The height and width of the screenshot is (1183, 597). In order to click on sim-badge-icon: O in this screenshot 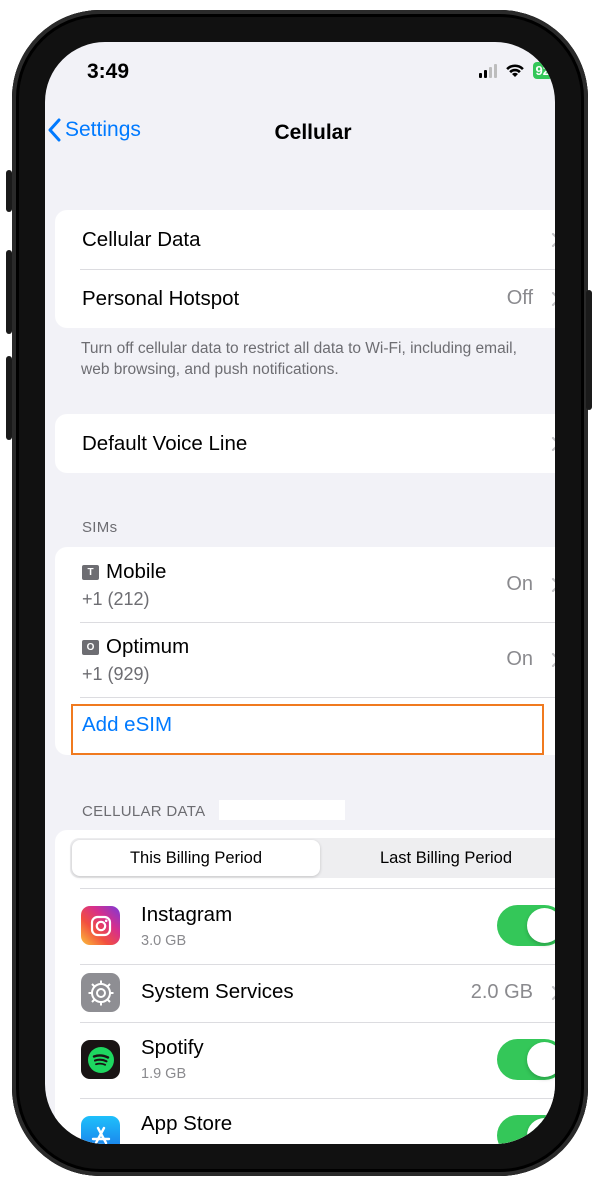, I will do `click(90, 647)`.